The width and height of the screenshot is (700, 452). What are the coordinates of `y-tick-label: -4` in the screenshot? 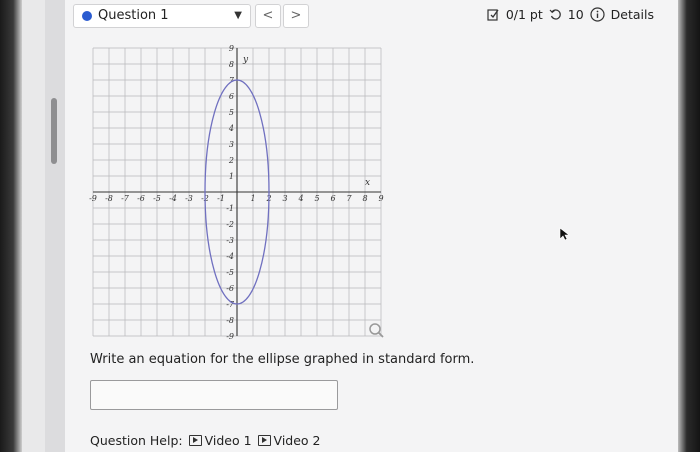 It's located at (230, 256).